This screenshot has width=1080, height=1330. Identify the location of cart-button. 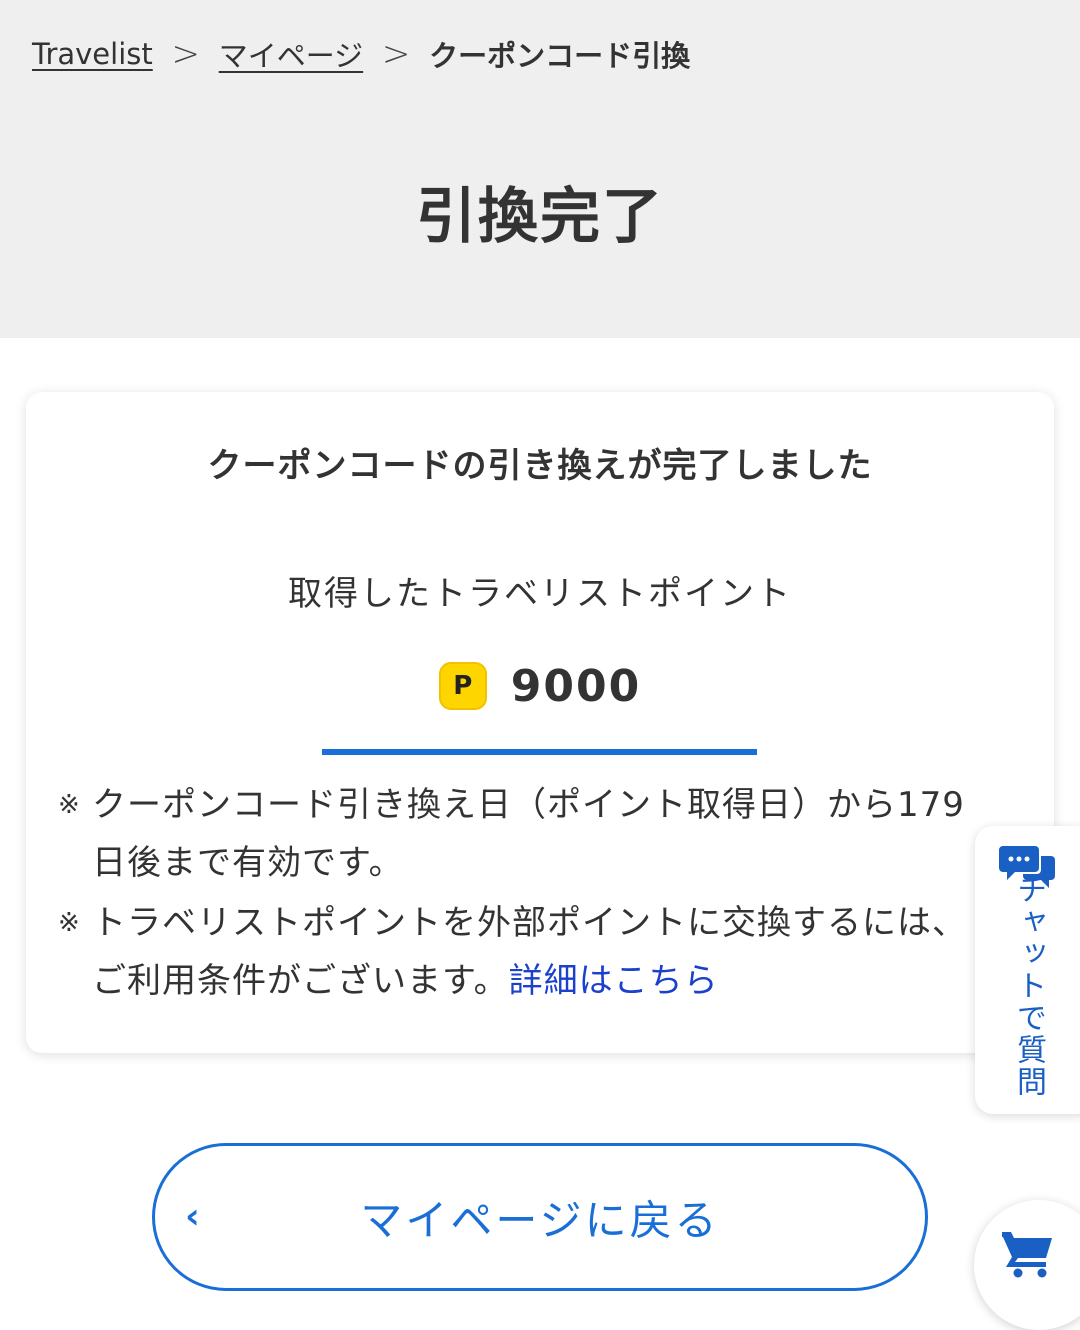
(1027, 1265).